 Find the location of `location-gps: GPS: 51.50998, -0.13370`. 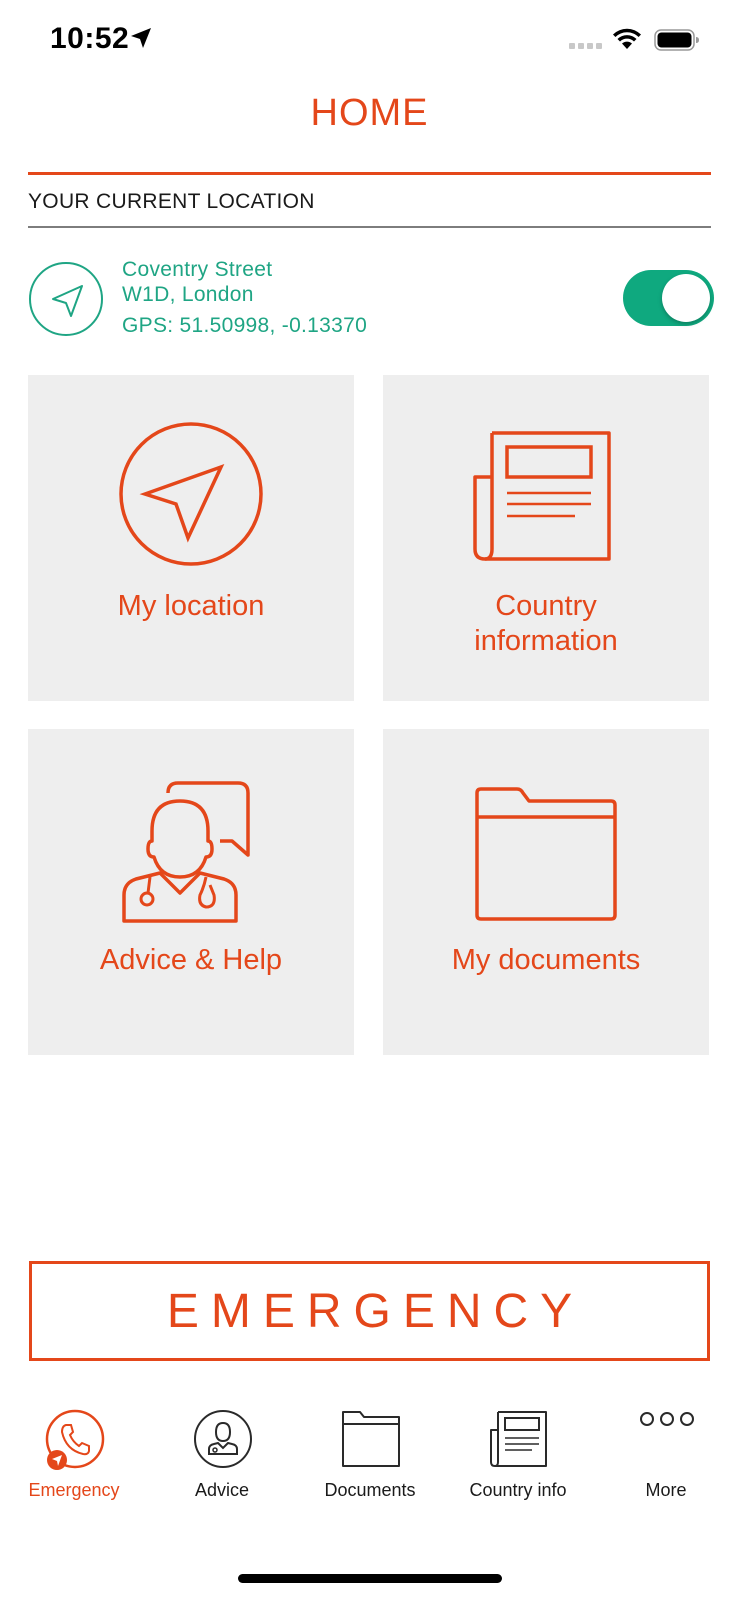

location-gps: GPS: 51.50998, -0.13370 is located at coordinates (245, 325).